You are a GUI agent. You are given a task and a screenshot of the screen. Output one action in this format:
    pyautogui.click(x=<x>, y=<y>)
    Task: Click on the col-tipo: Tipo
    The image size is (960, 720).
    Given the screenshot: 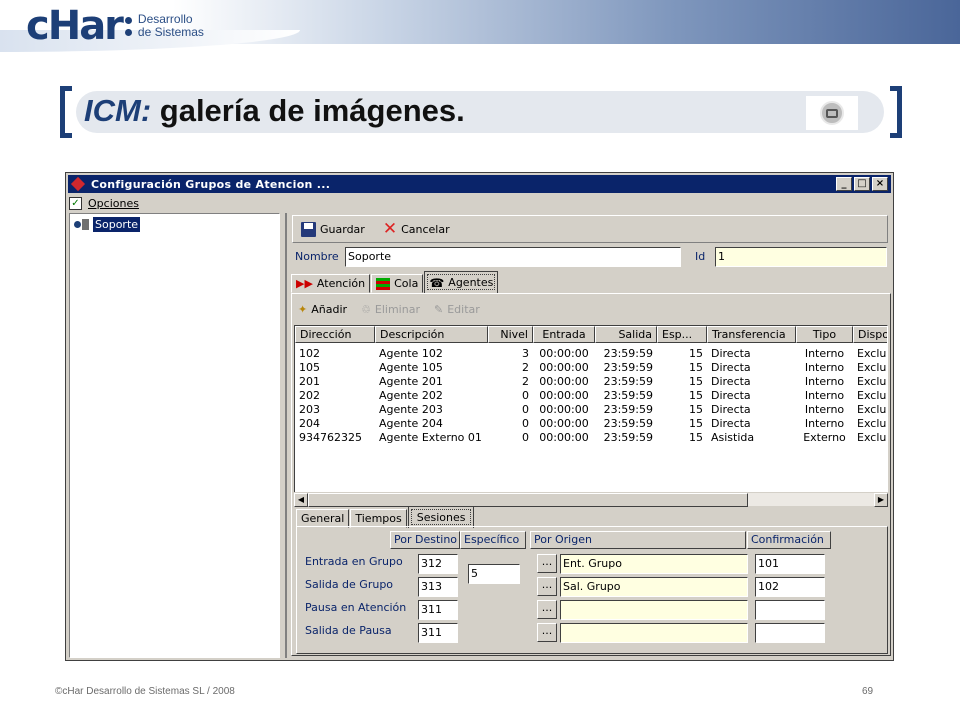 What is the action you would take?
    pyautogui.click(x=824, y=334)
    